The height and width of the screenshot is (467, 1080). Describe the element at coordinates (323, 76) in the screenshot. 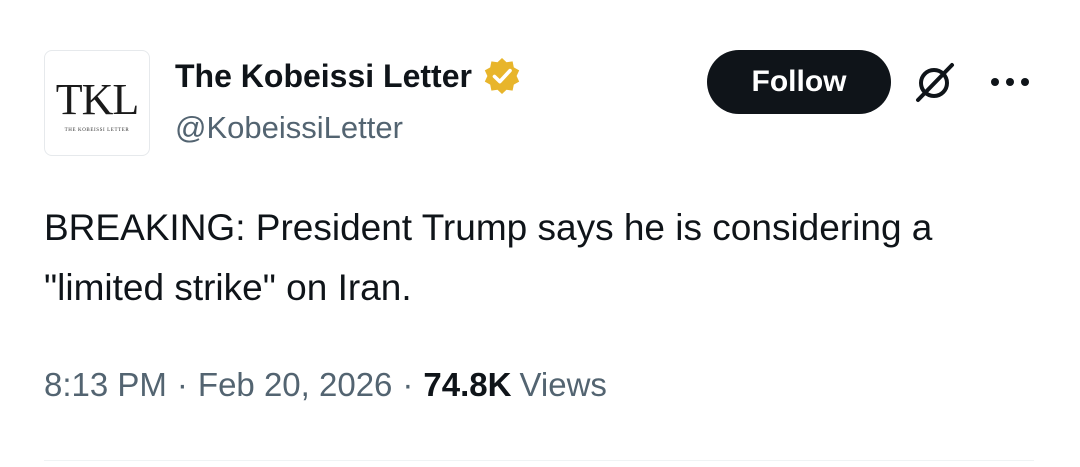

I see `author-display-name: The Kobeissi Letter` at that location.